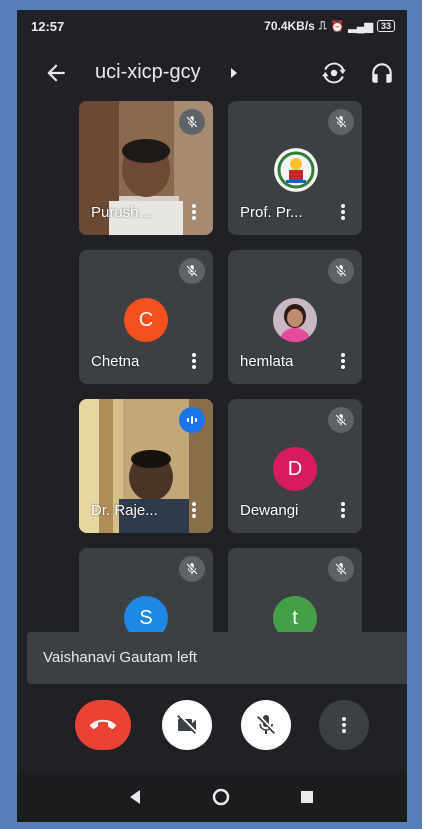 This screenshot has height=829, width=422. What do you see at coordinates (221, 797) in the screenshot?
I see `nav-home-icon` at bounding box center [221, 797].